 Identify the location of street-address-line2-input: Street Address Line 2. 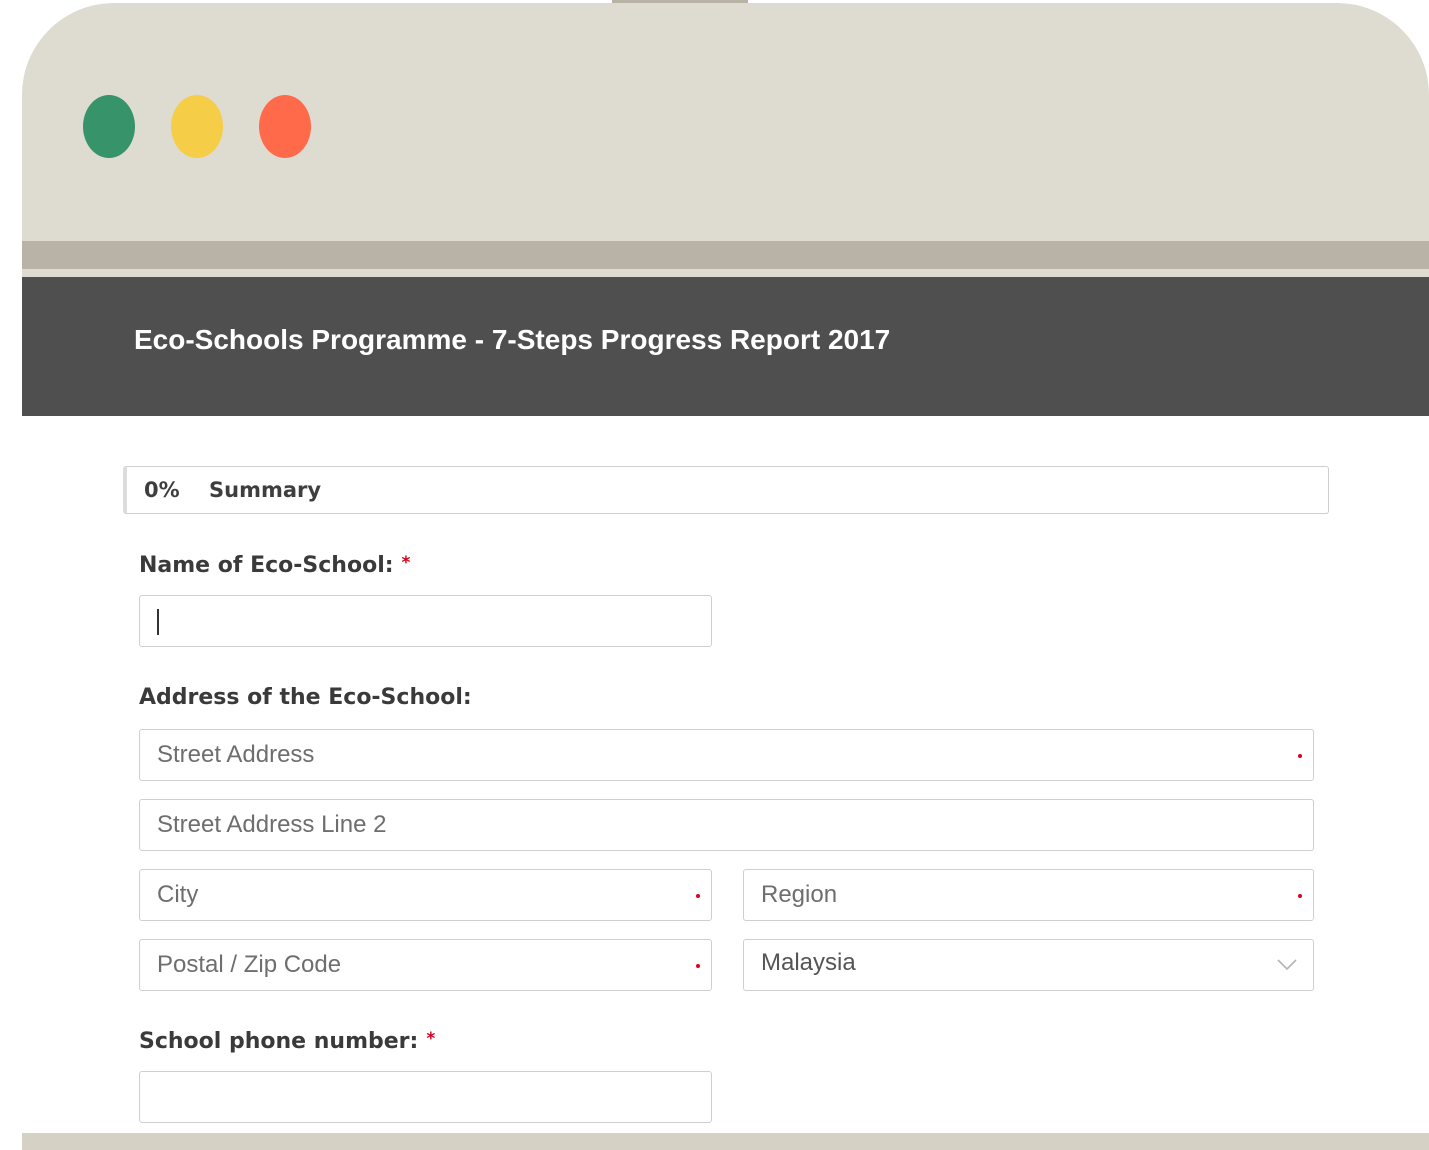
(726, 825).